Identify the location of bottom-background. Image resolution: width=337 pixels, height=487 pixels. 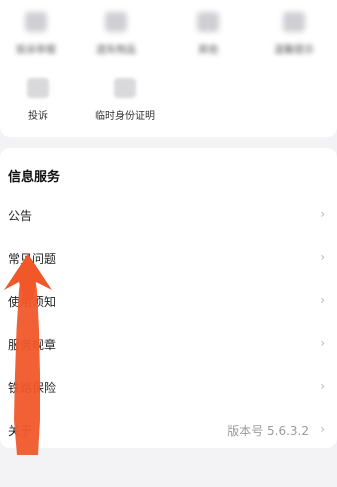
(168, 471).